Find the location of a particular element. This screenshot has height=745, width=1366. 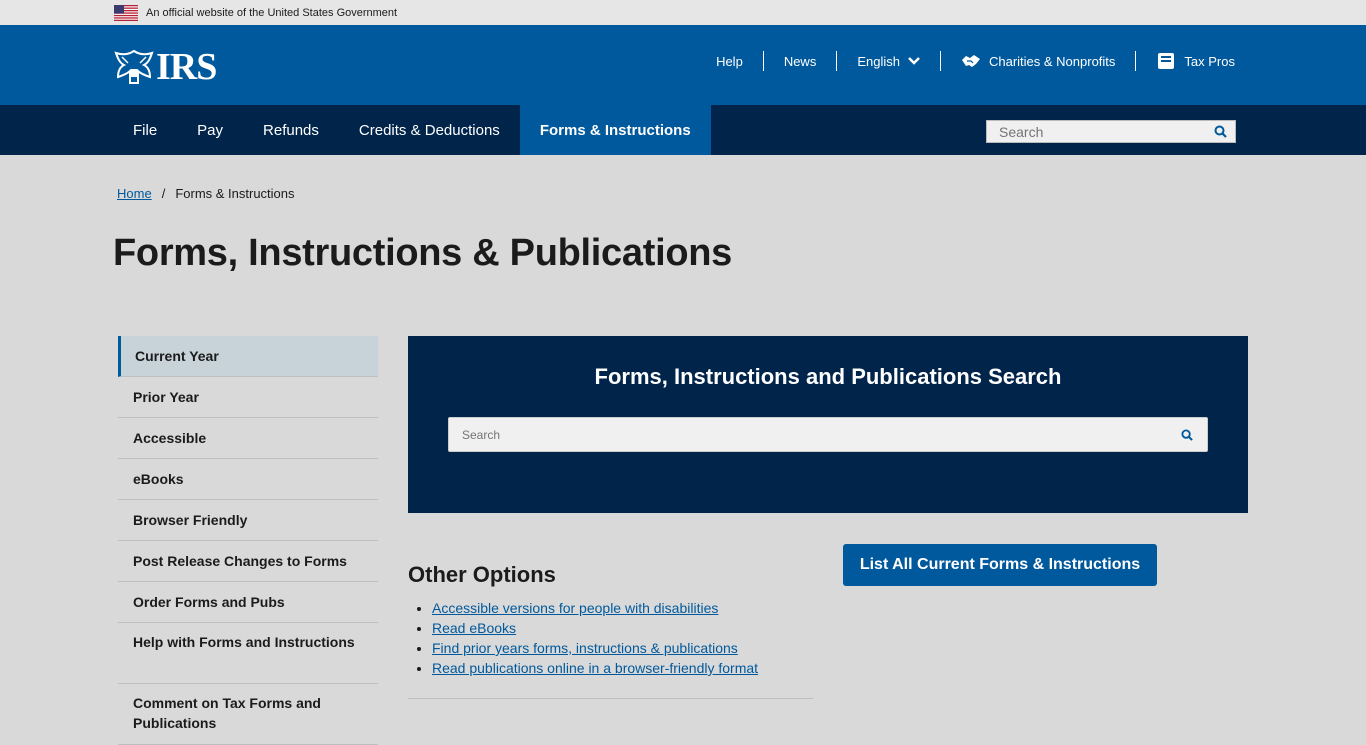

header-search-input is located at coordinates (1096, 131).